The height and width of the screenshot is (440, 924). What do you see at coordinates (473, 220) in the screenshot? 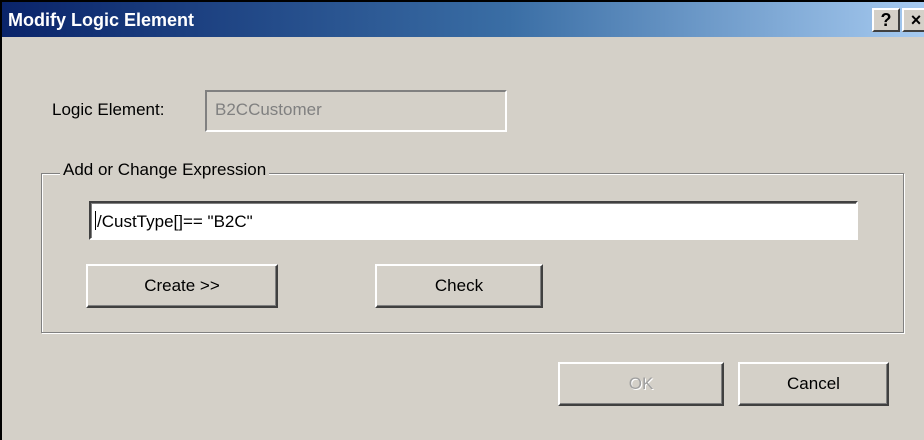
I see `expression-input: /CustType[]== "B2C"` at bounding box center [473, 220].